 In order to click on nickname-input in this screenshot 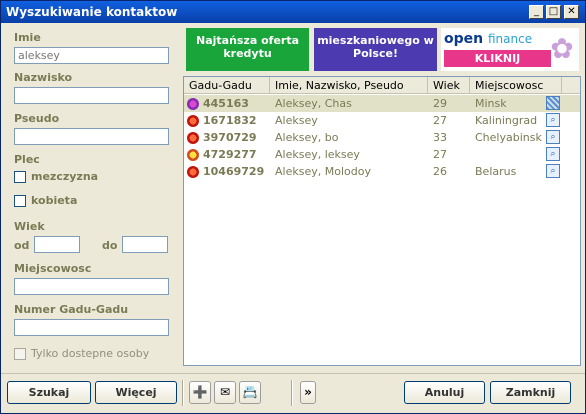, I will do `click(91, 136)`.